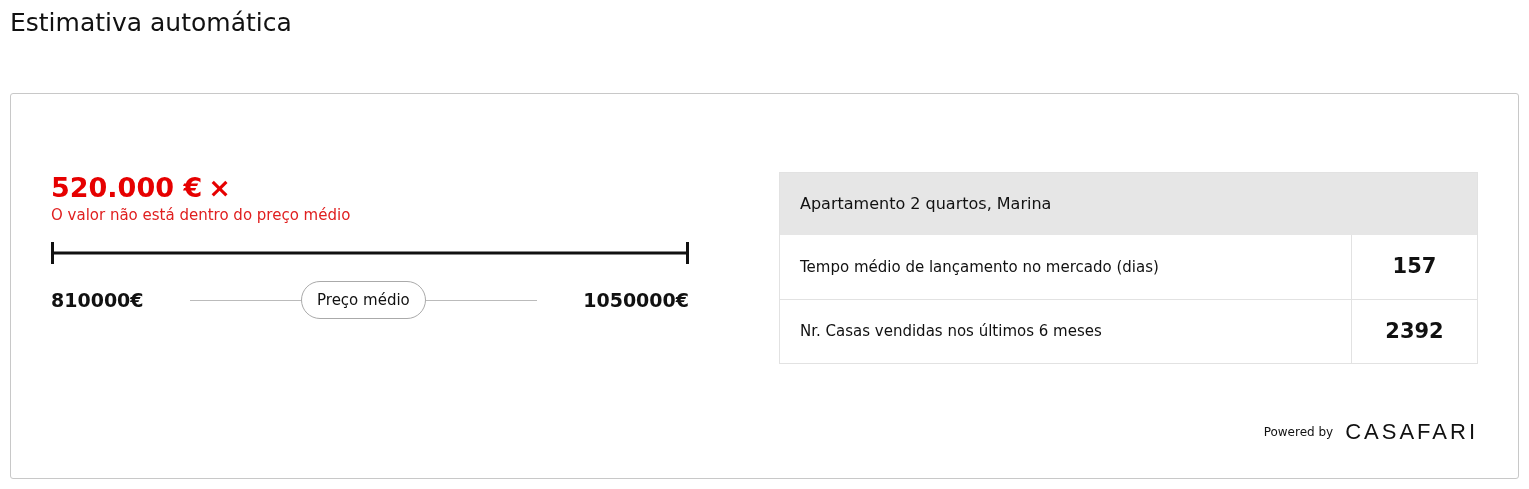 The image size is (1529, 489). What do you see at coordinates (1298, 432) in the screenshot?
I see `powered-by-label: Powered by` at bounding box center [1298, 432].